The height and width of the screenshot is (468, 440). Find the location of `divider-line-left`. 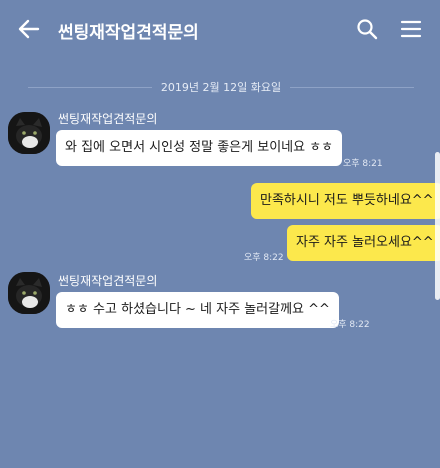

divider-line-left is located at coordinates (90, 87).